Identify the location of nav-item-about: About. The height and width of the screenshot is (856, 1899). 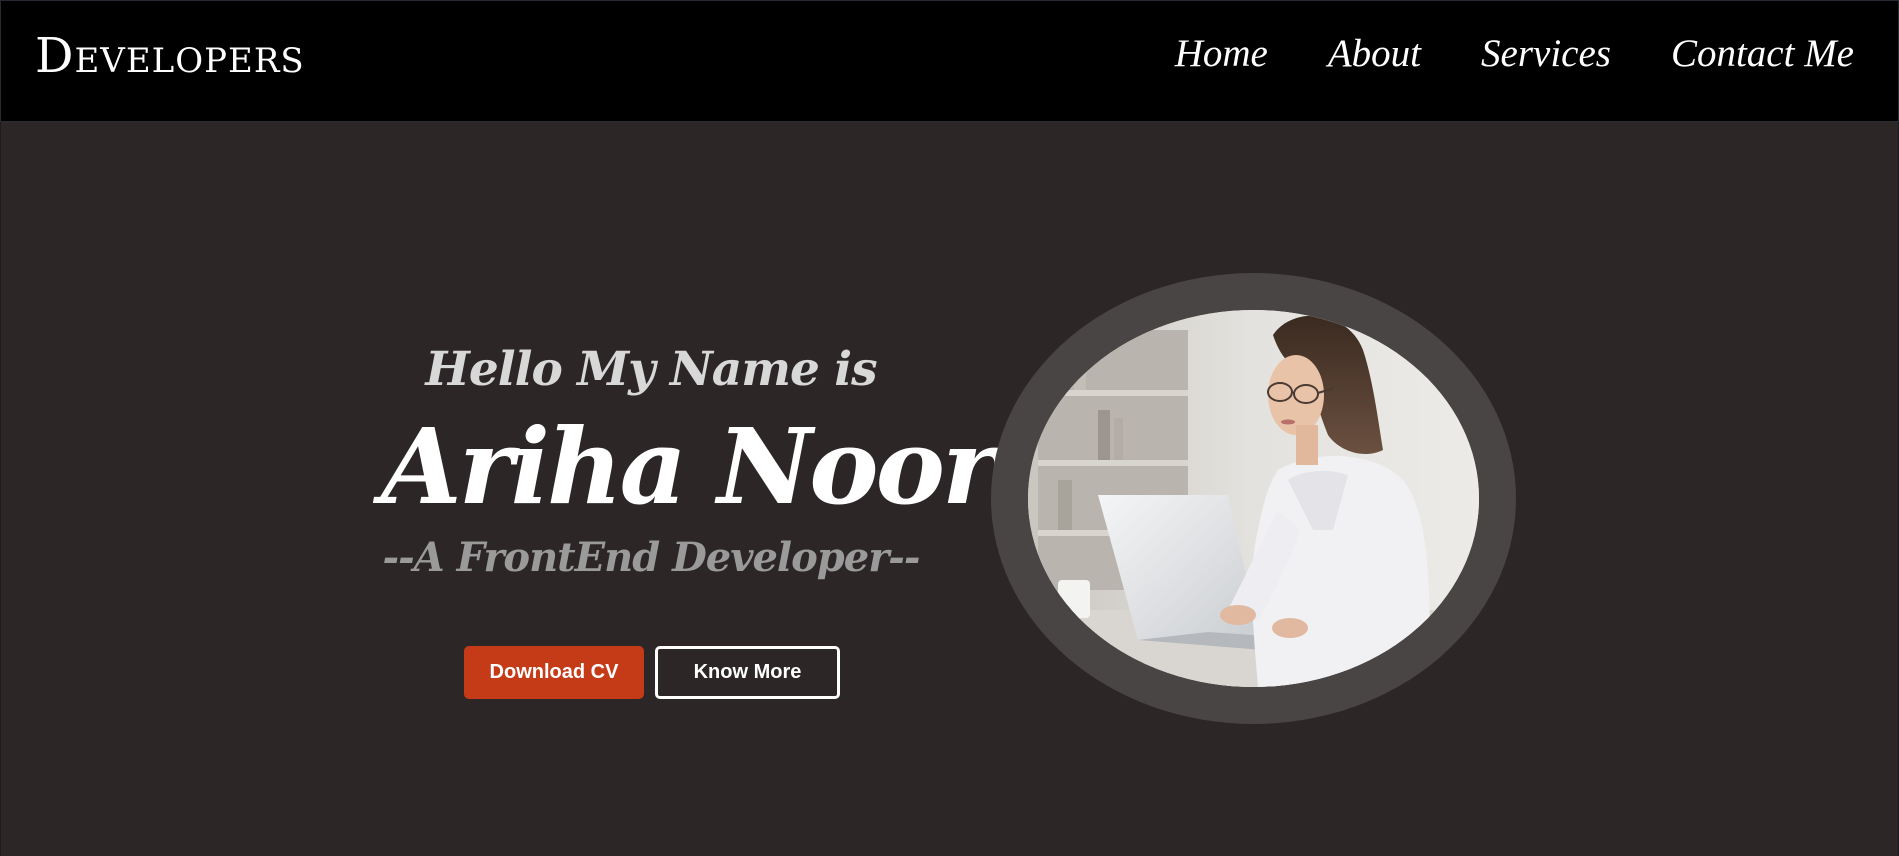
(1374, 54).